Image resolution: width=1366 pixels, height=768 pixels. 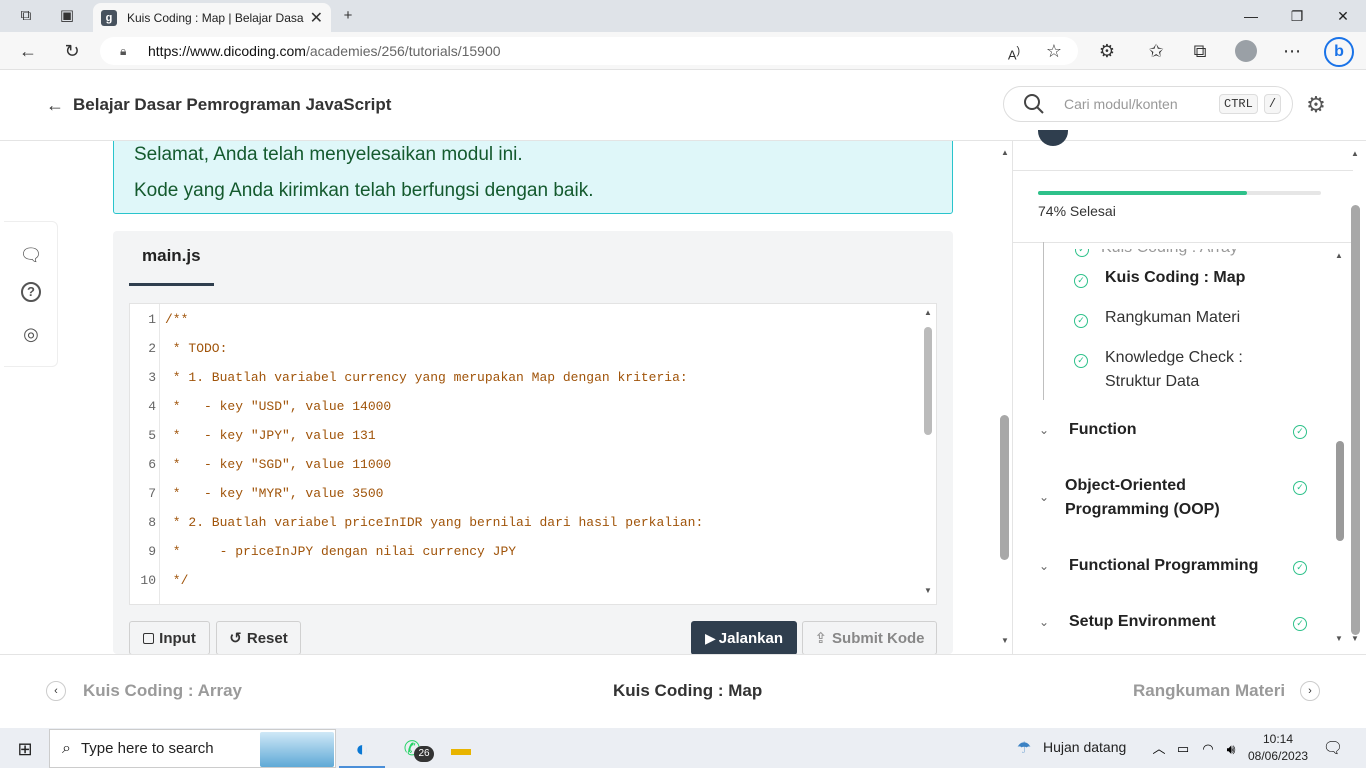 I want to click on clock: 10:14 08/06/2023, so click(x=1278, y=748).